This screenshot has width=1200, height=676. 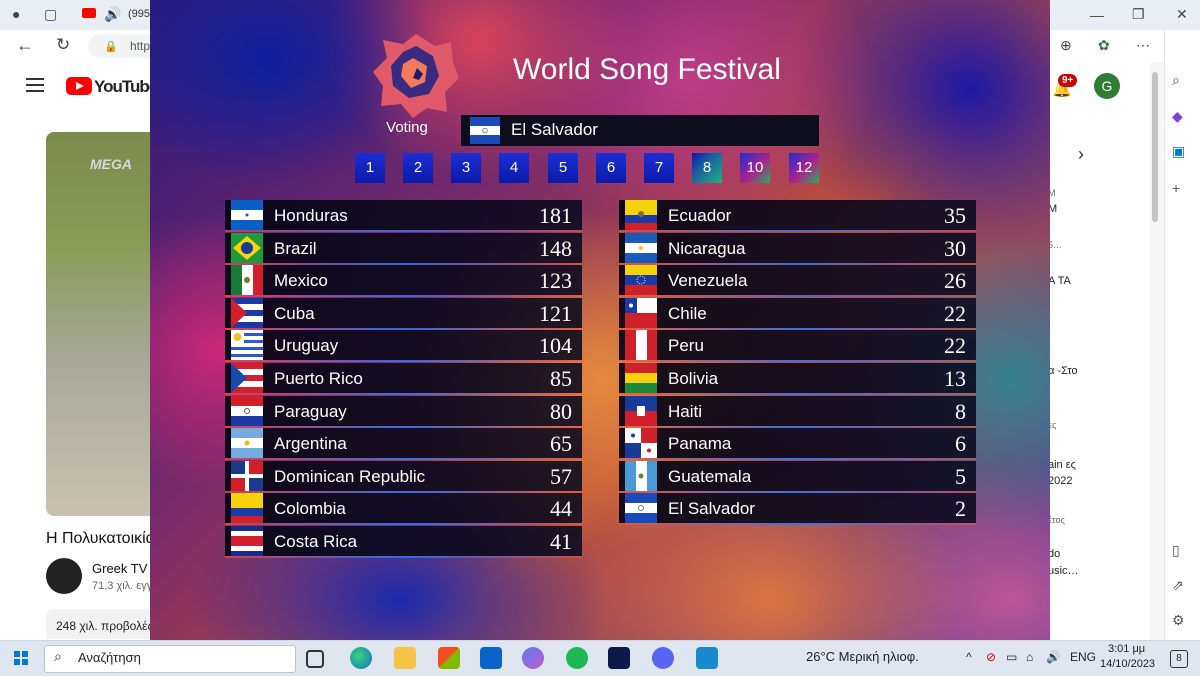 I want to click on country-name: Puerto Rico, so click(x=318, y=378).